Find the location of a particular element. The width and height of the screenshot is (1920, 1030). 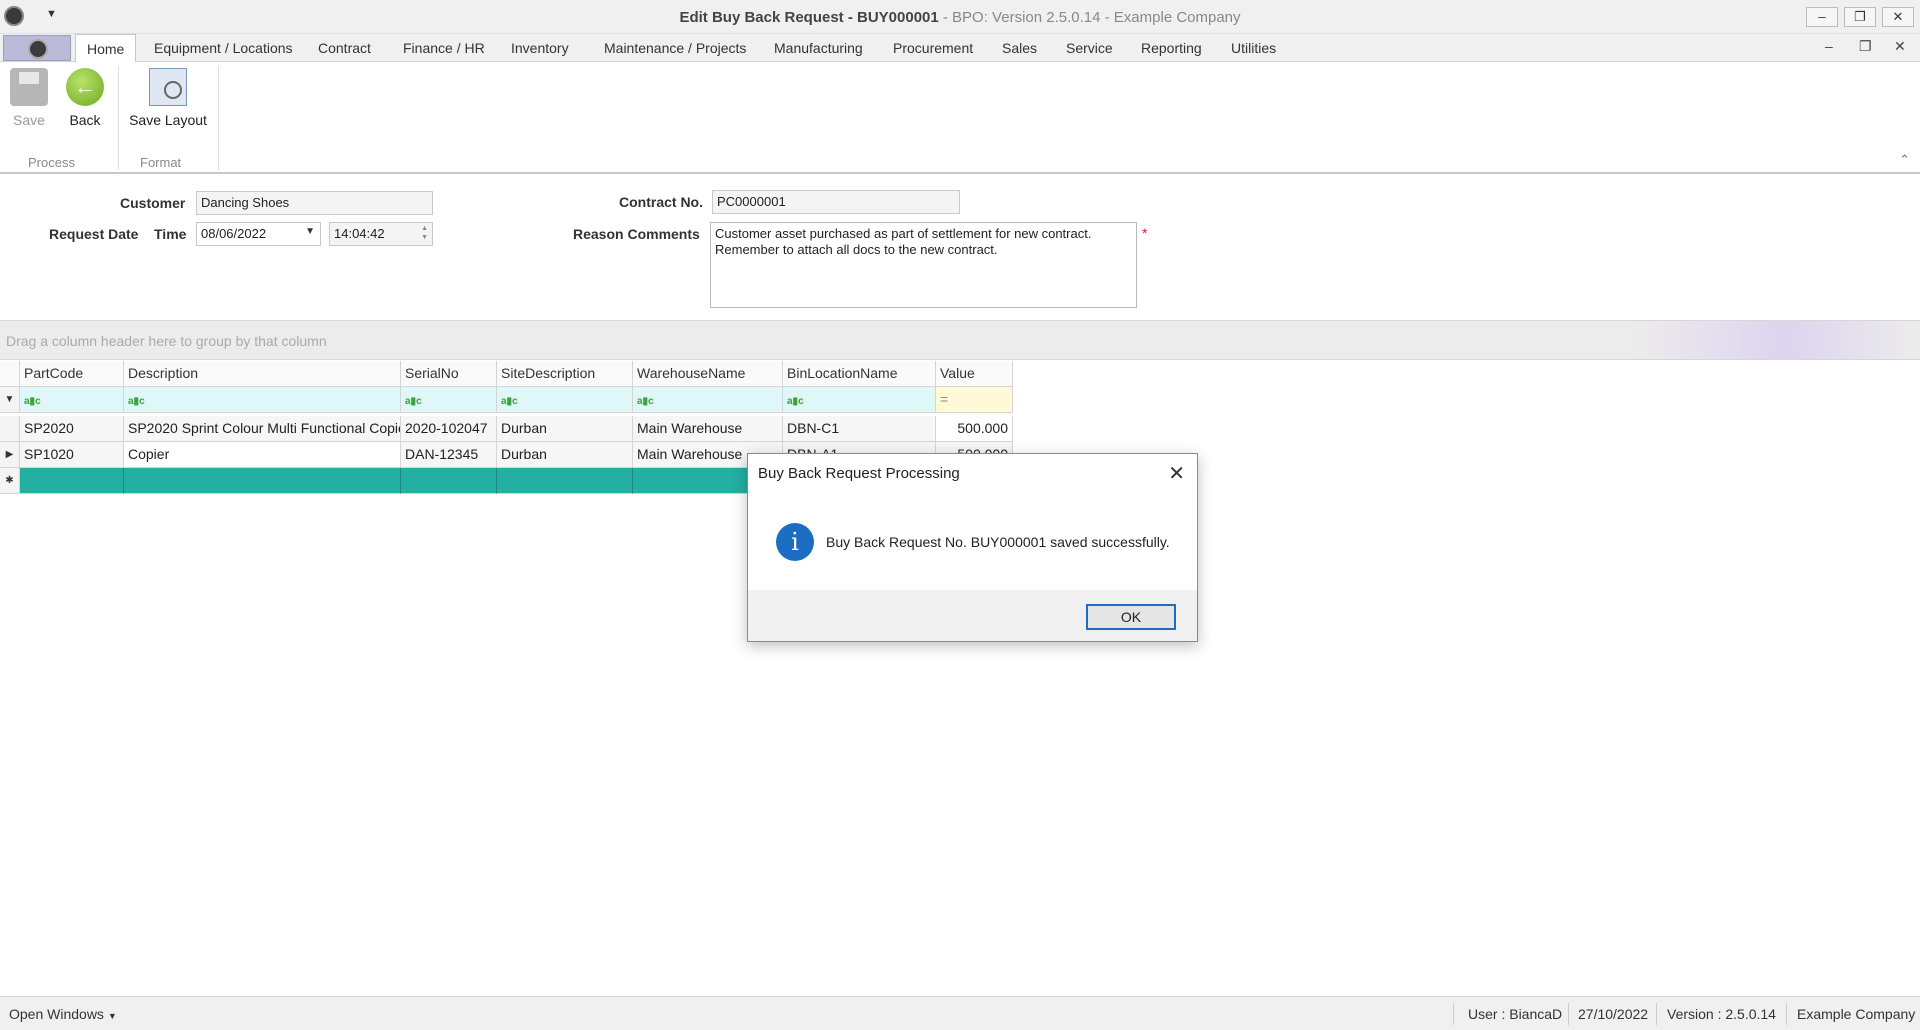

cell-value: 500.000 is located at coordinates (974, 429).